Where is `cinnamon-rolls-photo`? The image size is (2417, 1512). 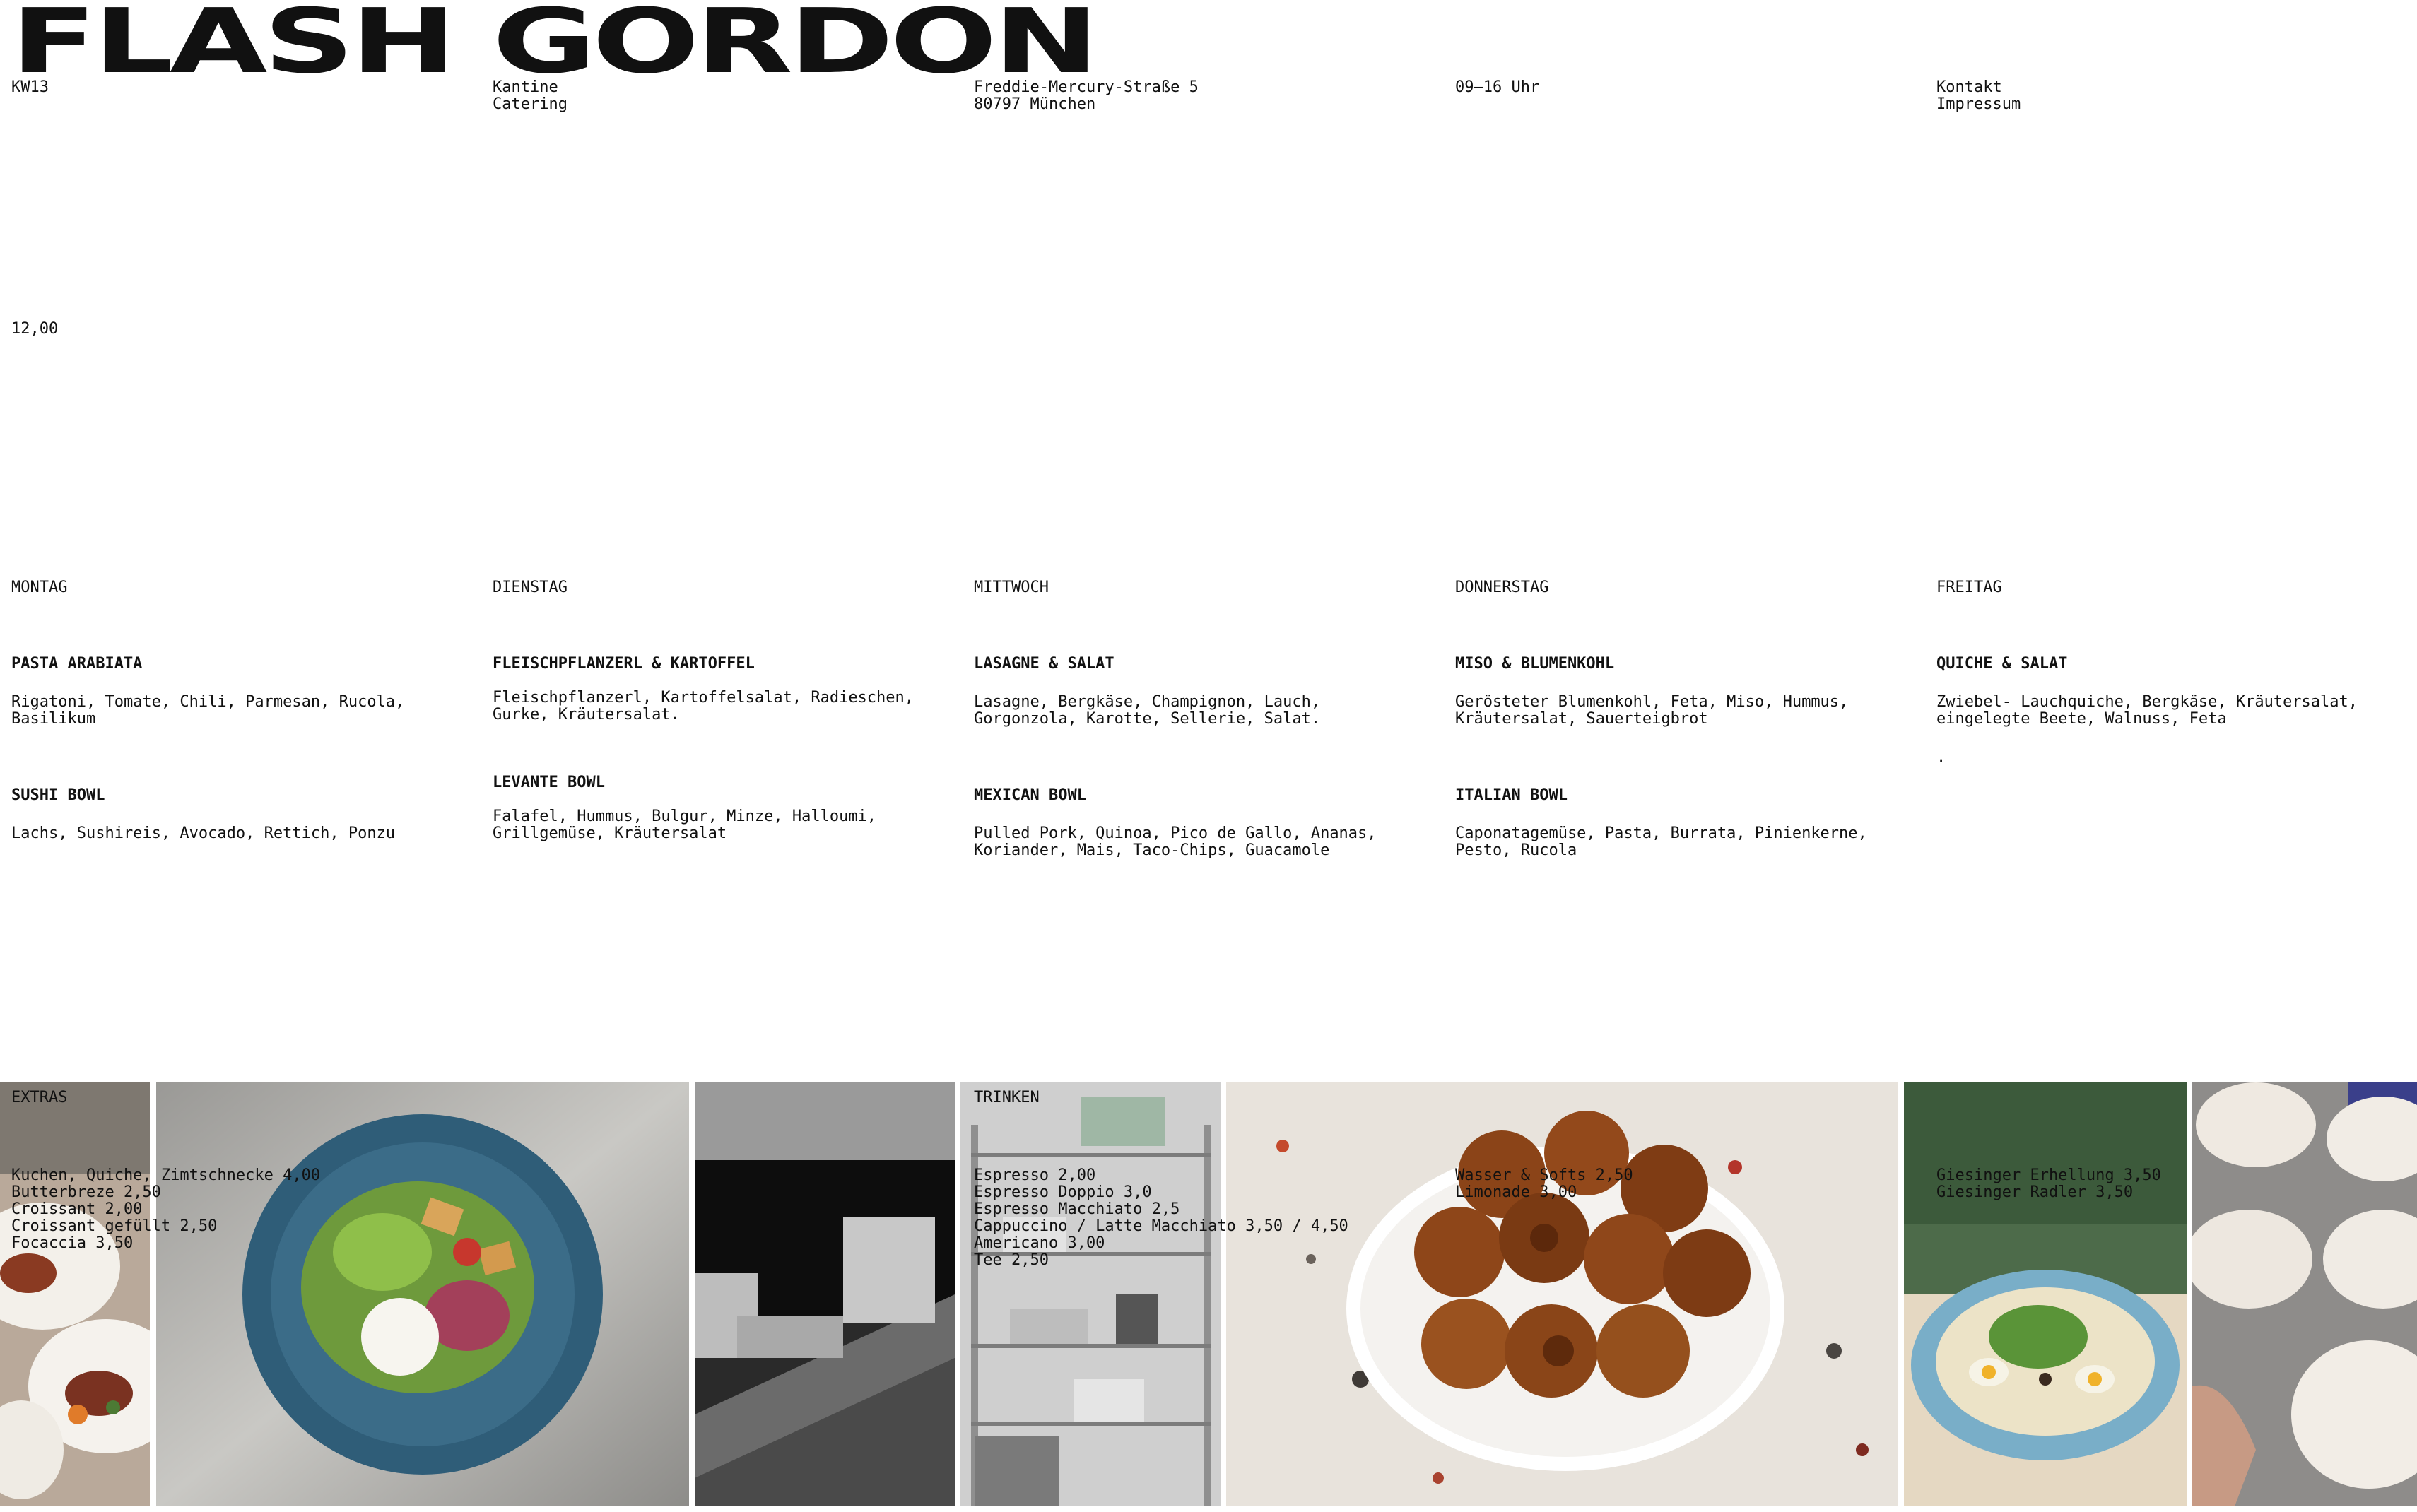
cinnamon-rolls-photo is located at coordinates (1562, 1294).